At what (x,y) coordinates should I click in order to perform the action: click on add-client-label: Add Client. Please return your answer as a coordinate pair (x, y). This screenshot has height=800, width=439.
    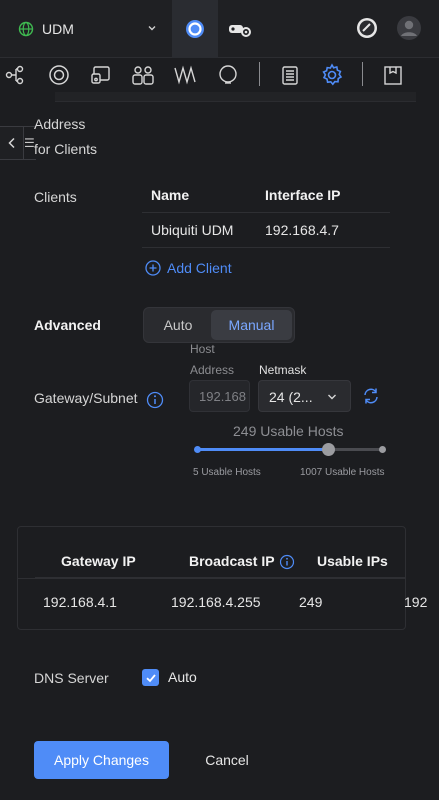
    Looking at the image, I should click on (199, 268).